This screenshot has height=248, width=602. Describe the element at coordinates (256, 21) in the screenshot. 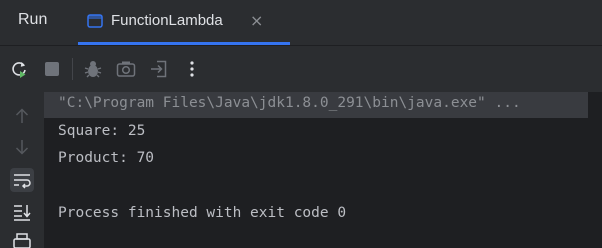

I see `close-tab-icon: ×` at that location.